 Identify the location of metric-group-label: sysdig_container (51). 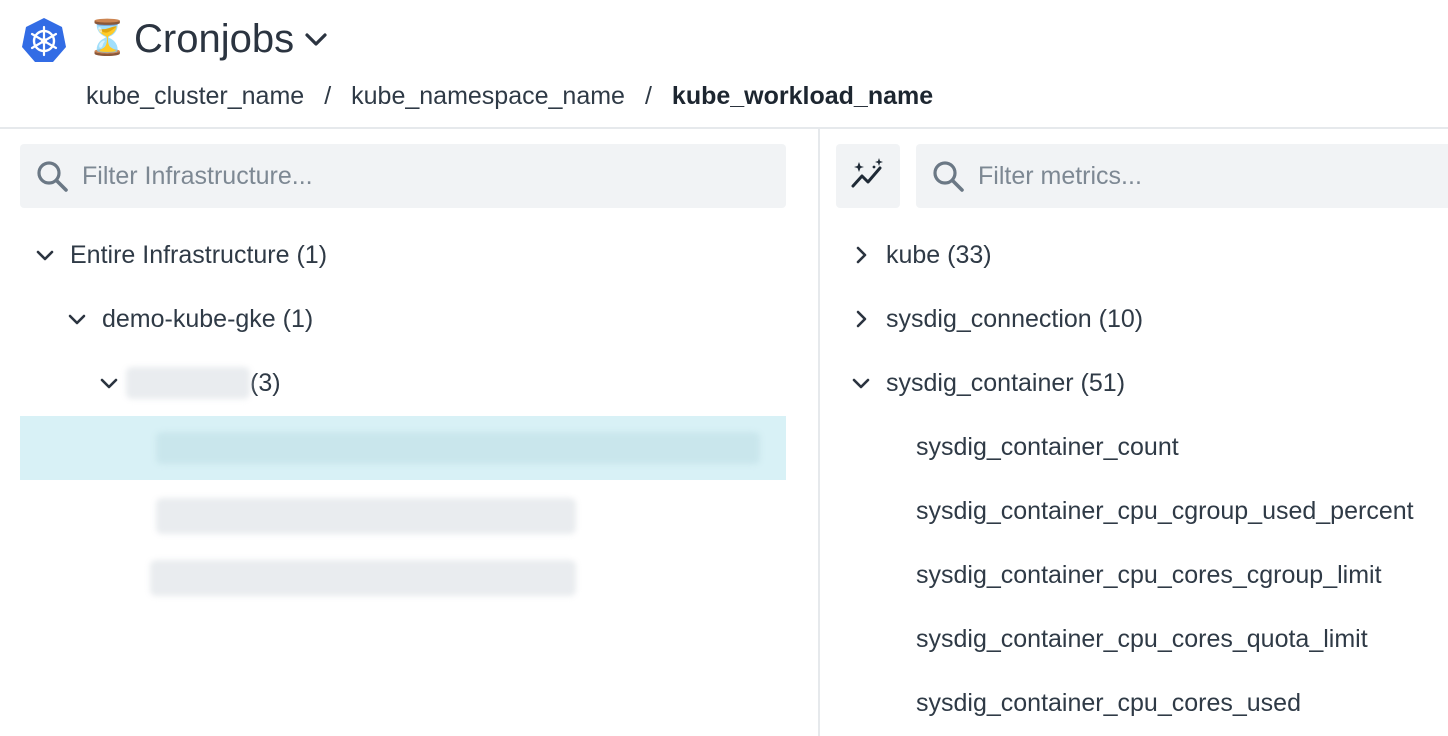
(1006, 382).